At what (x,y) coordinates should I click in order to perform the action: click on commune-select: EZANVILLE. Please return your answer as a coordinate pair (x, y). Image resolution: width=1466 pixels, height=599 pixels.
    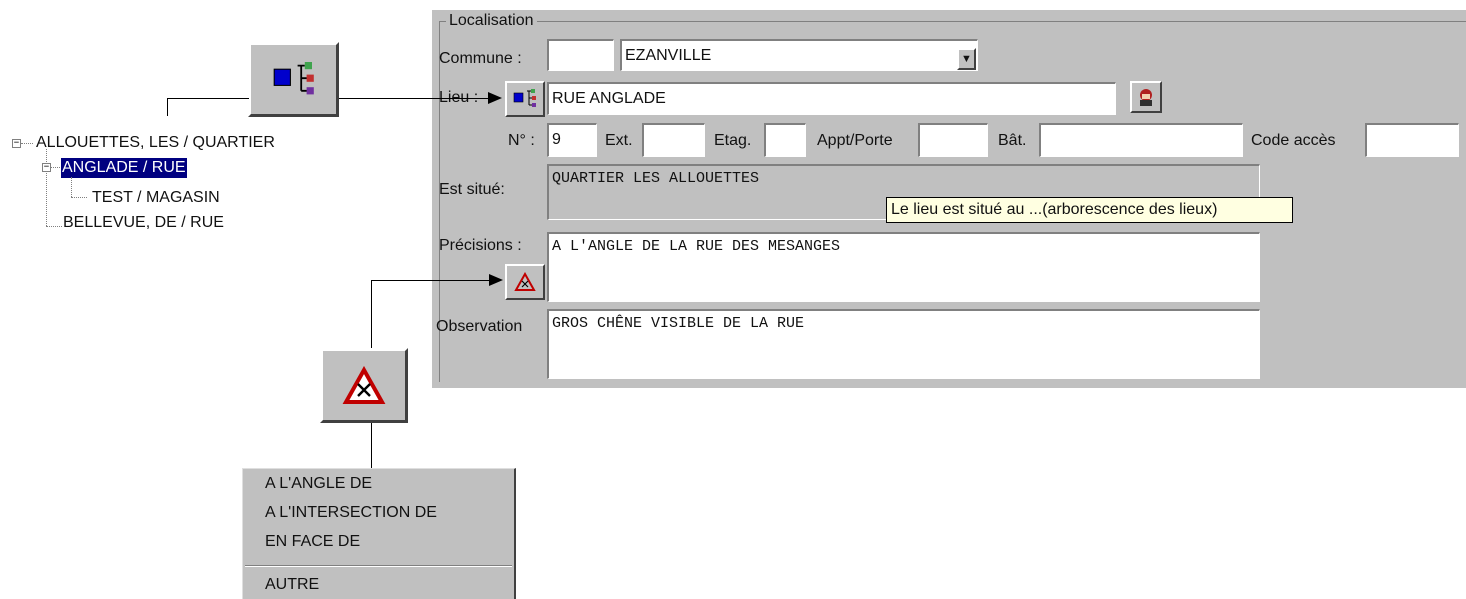
    Looking at the image, I should click on (799, 55).